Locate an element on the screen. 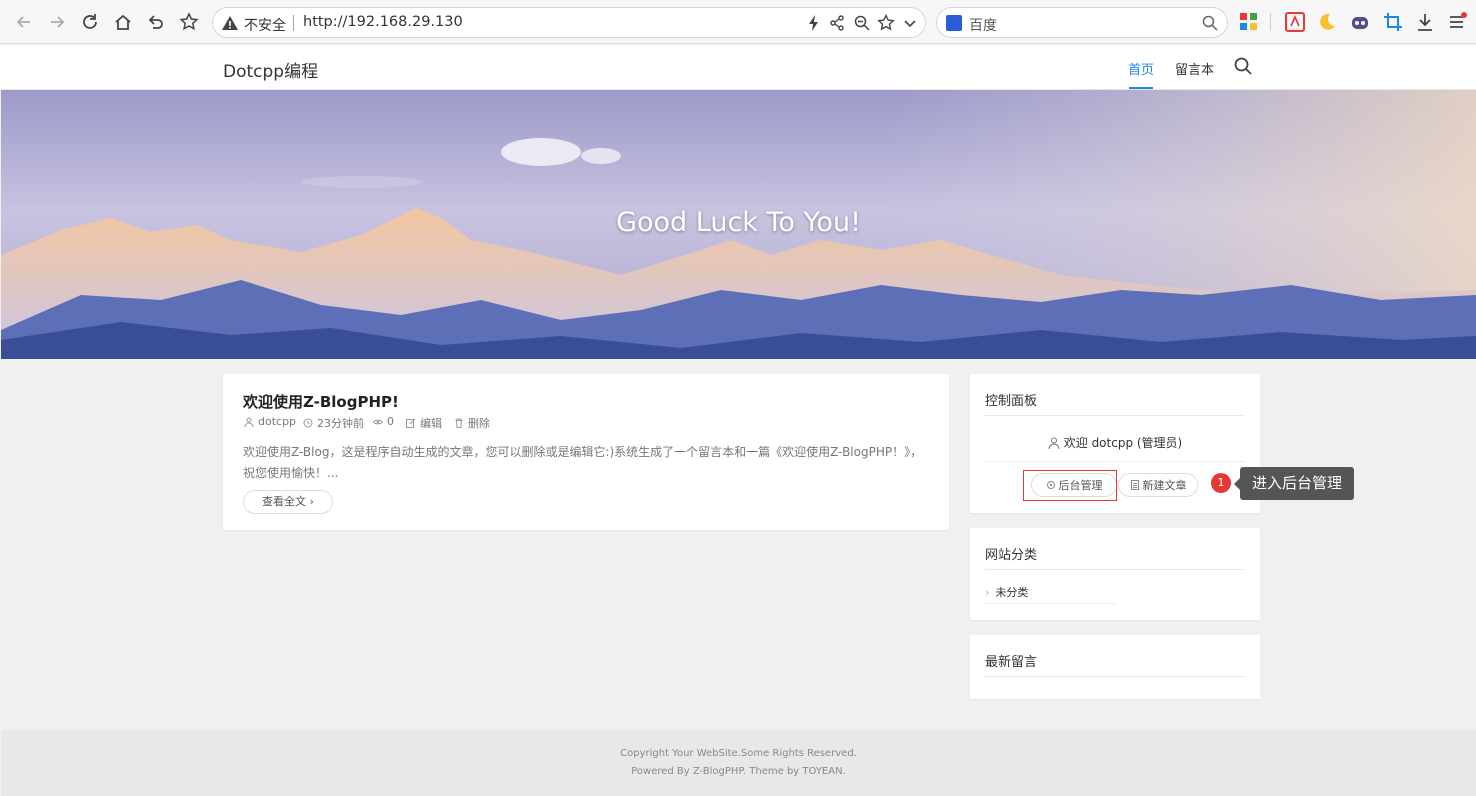 The image size is (1476, 796). post-author: dotcpp is located at coordinates (270, 421).